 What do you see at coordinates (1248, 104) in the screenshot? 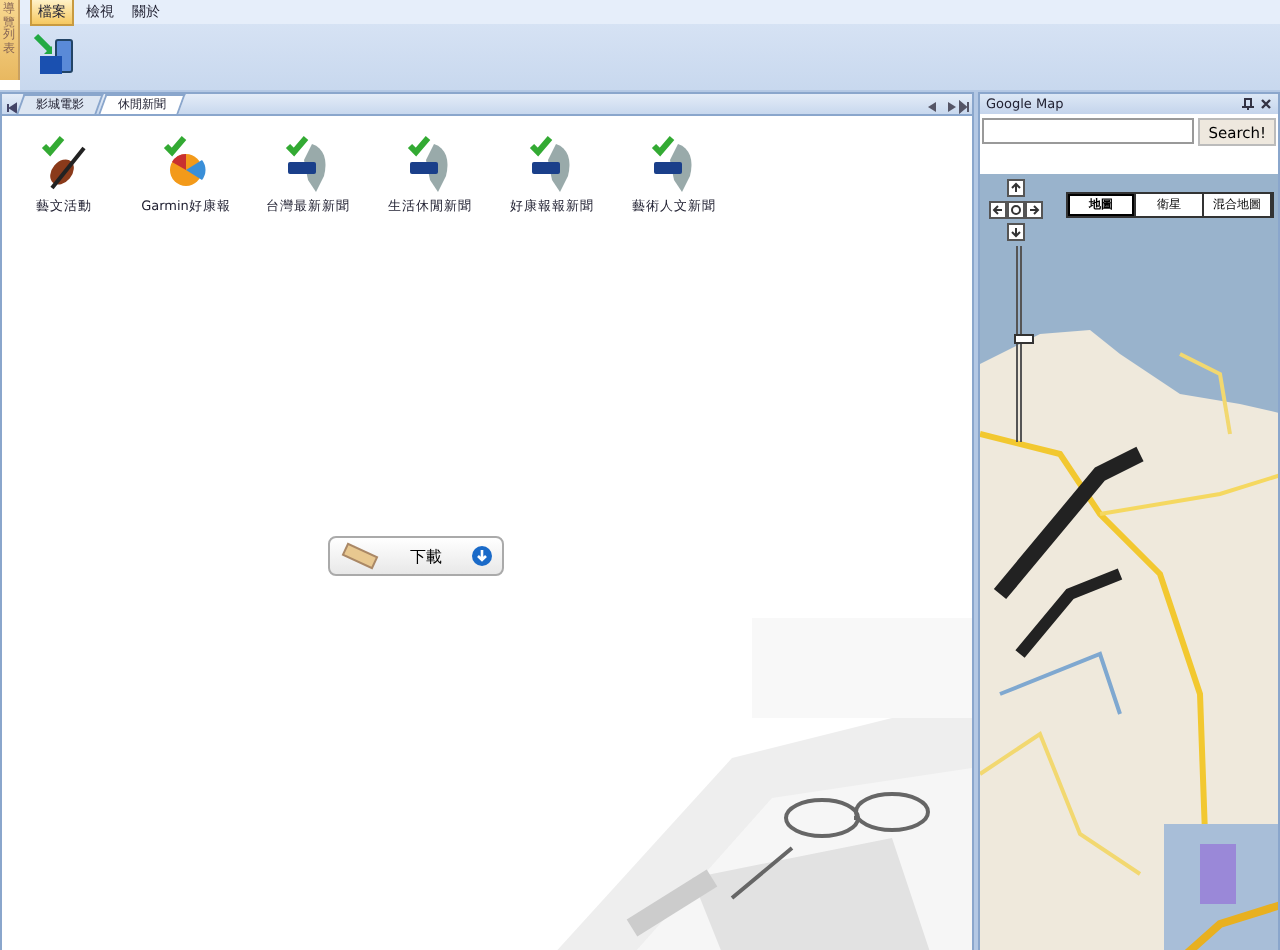
I see `pin-icon` at bounding box center [1248, 104].